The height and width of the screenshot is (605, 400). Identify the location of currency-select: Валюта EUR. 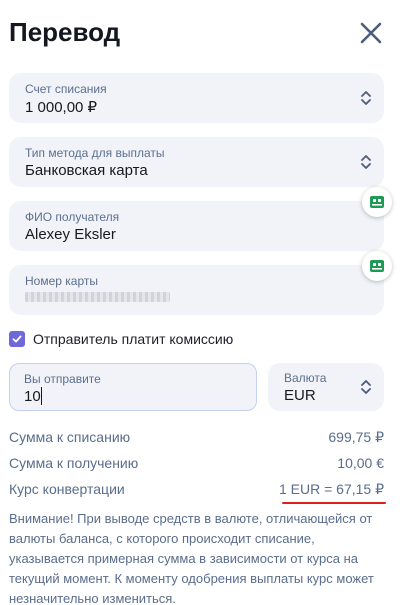
(326, 387).